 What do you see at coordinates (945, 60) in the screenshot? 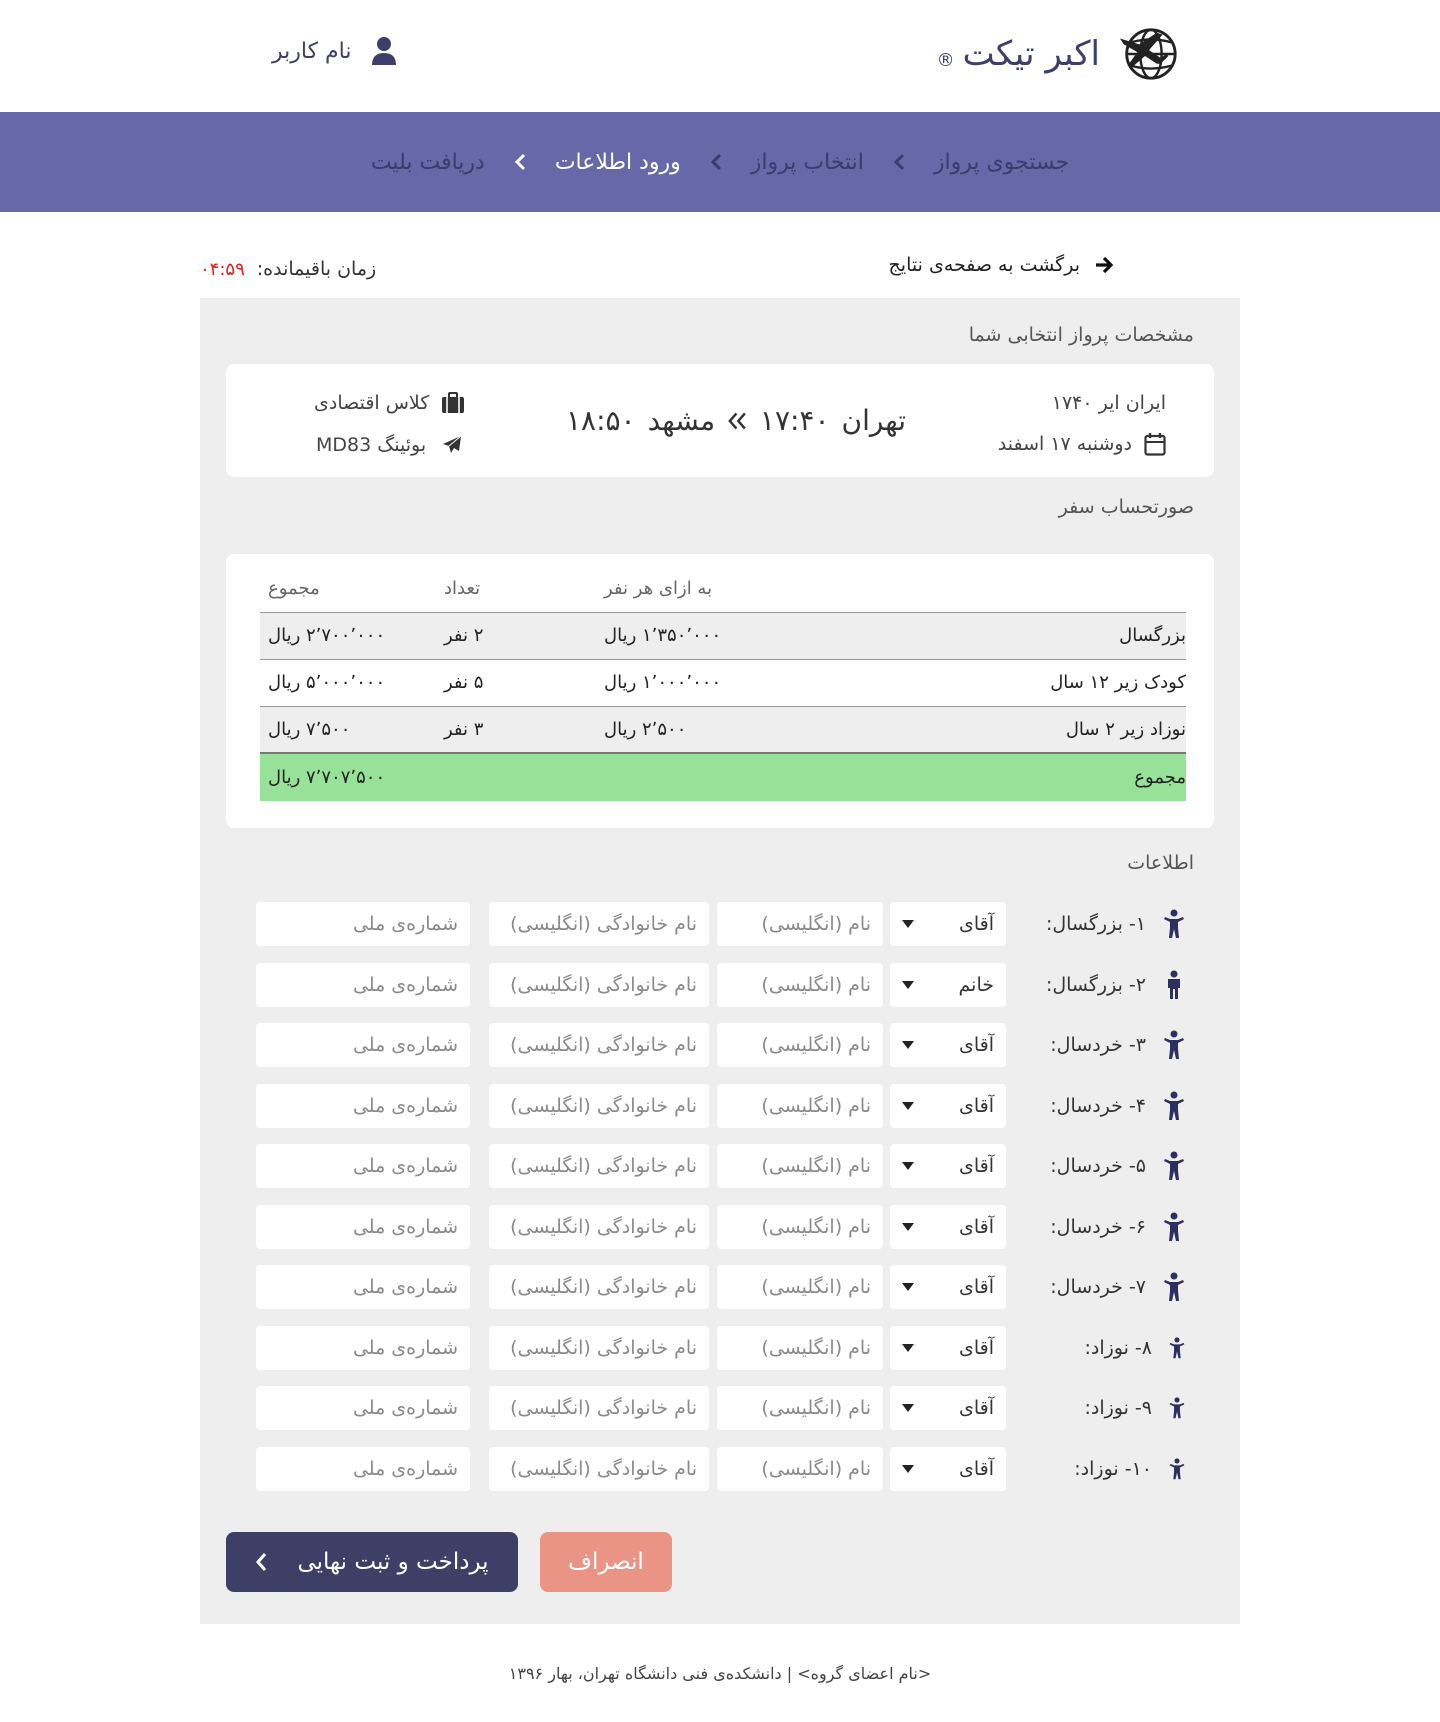
I see `registered-mark: ®` at bounding box center [945, 60].